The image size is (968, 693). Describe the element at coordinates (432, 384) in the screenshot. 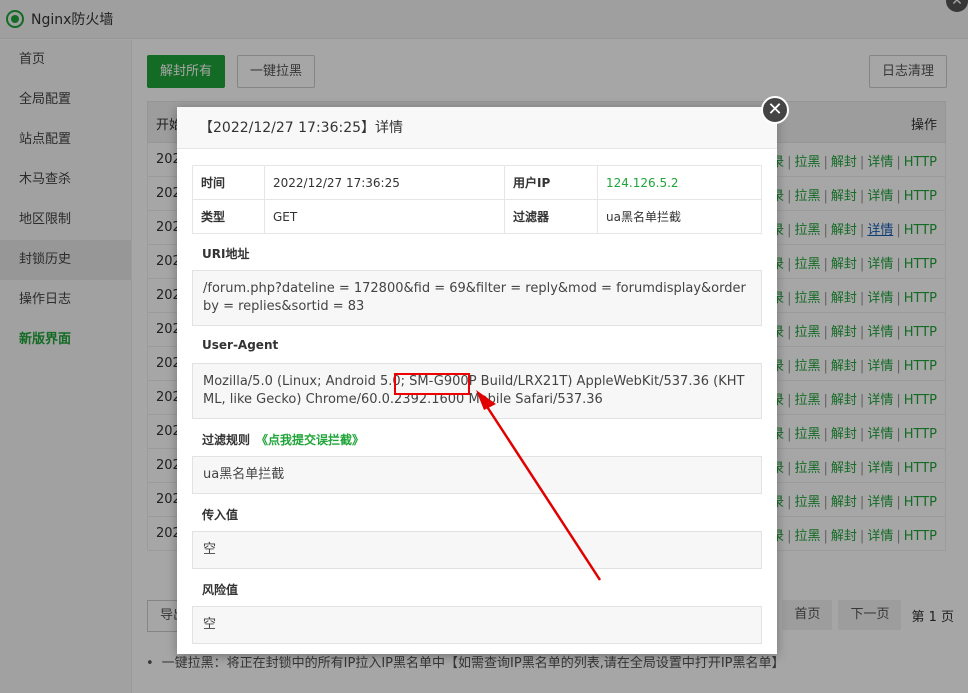

I see `annotation-highlight-box` at that location.